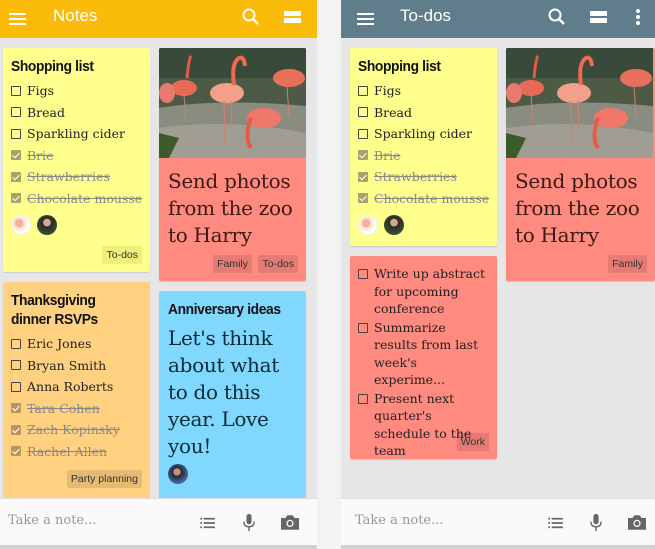  I want to click on app-title: Notes, so click(75, 15).